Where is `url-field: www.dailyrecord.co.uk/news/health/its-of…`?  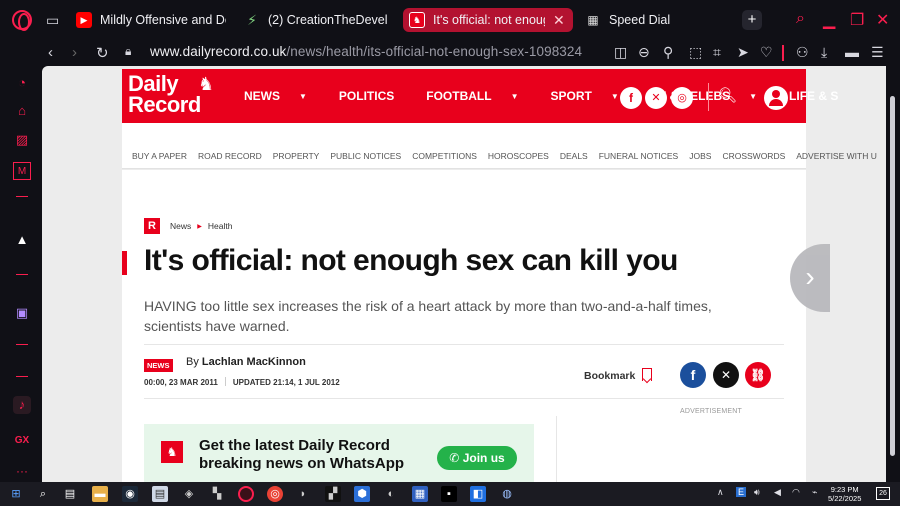
url-field: www.dailyrecord.co.uk/news/health/its-of… is located at coordinates (366, 51).